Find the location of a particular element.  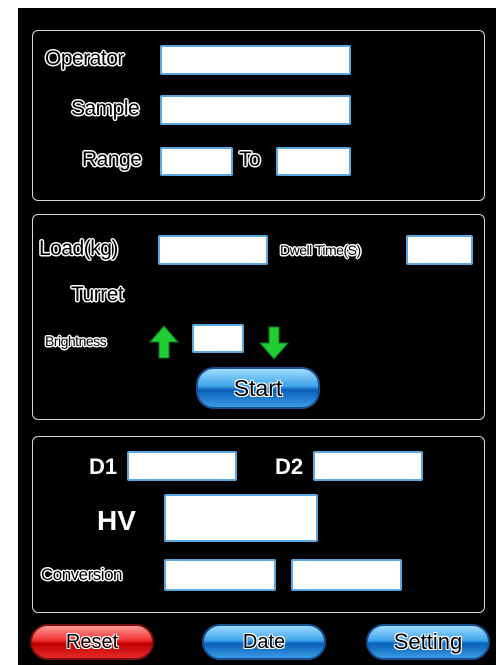

range-to-label: To is located at coordinates (250, 159).